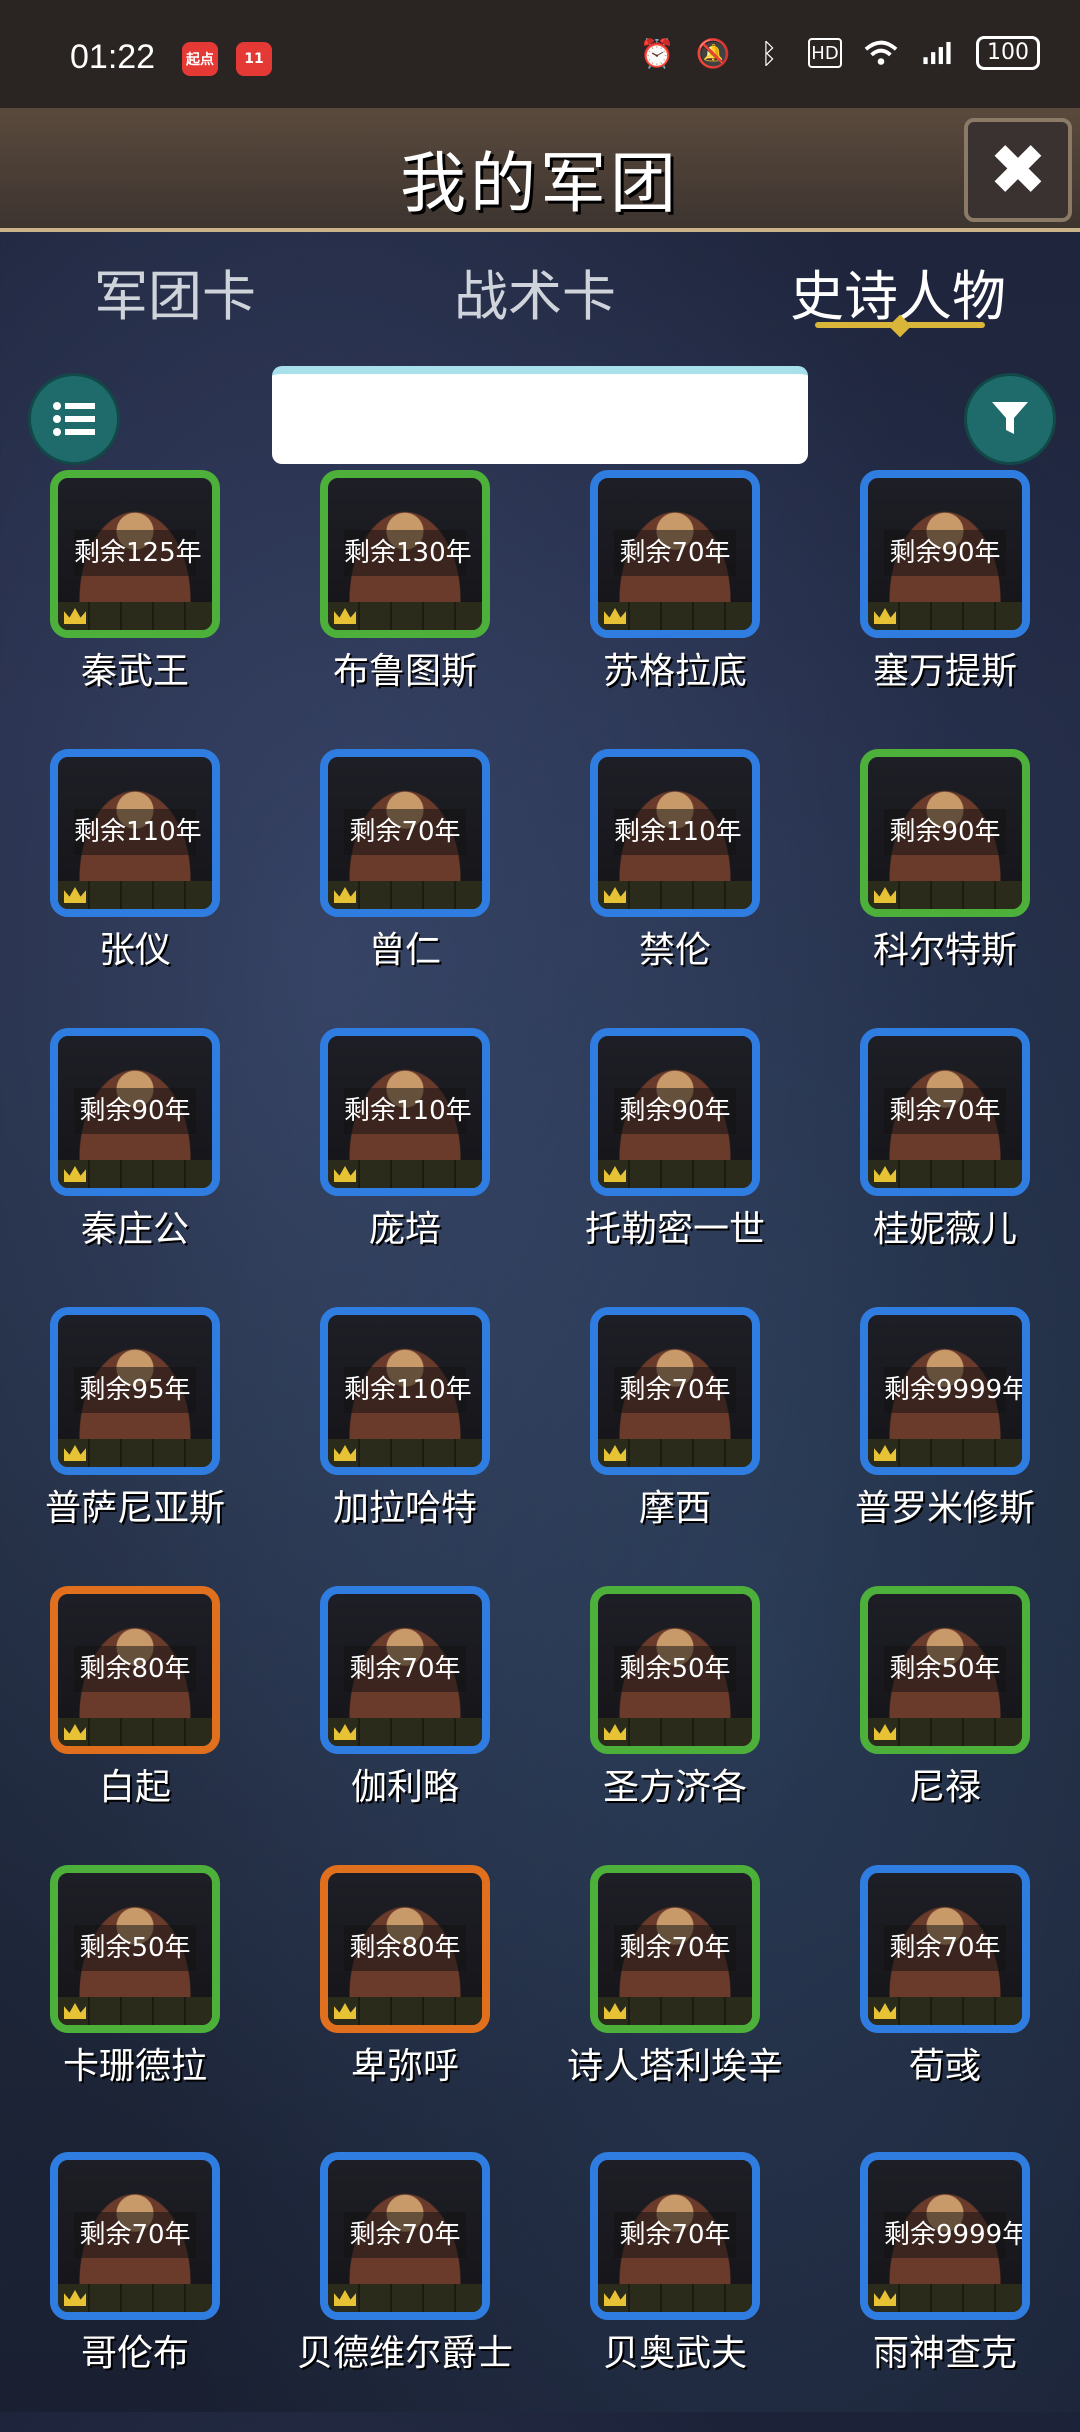  What do you see at coordinates (404, 1508) in the screenshot?
I see `character-name: 加拉哈特` at bounding box center [404, 1508].